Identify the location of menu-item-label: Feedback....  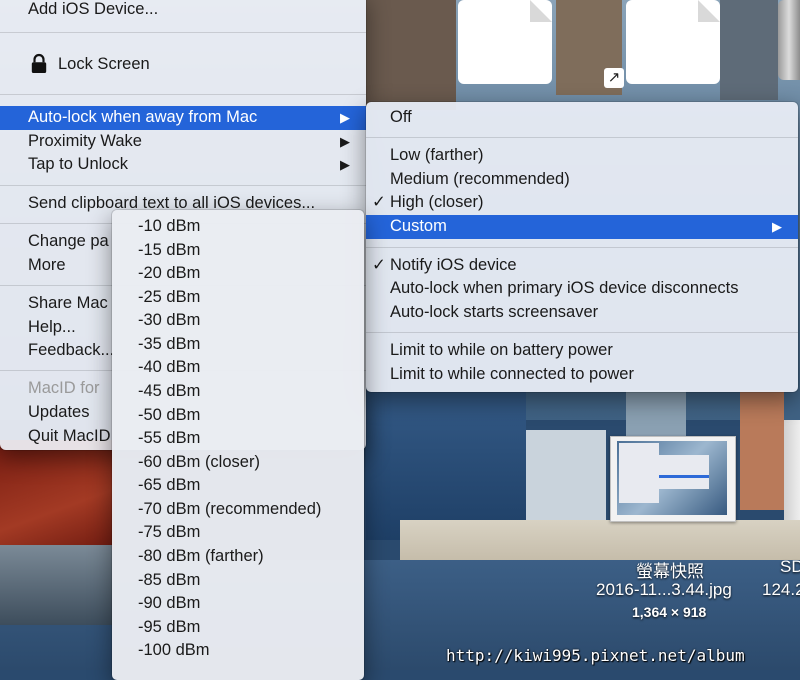
(71, 350).